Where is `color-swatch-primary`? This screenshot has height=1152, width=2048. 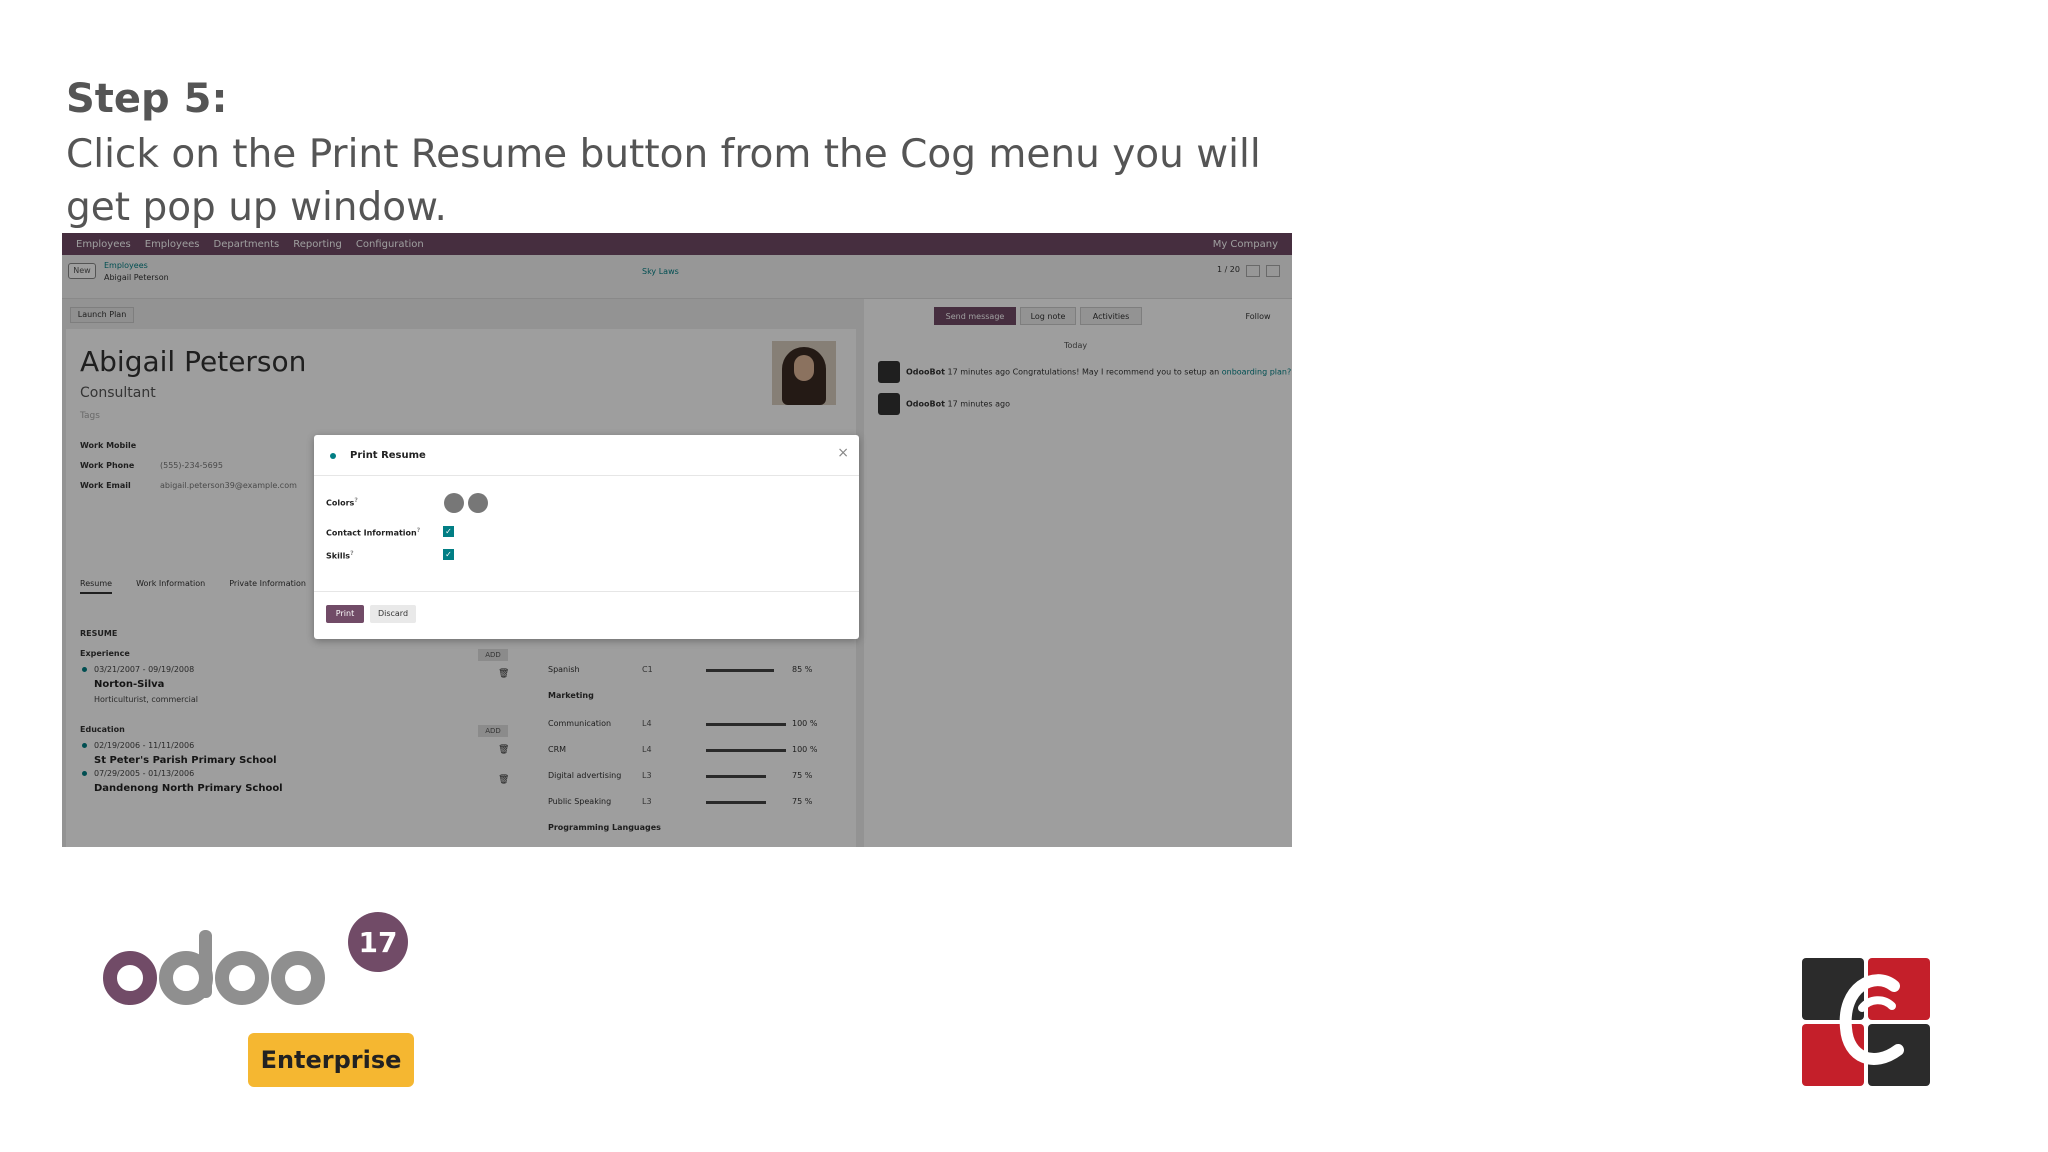
color-swatch-primary is located at coordinates (454, 503).